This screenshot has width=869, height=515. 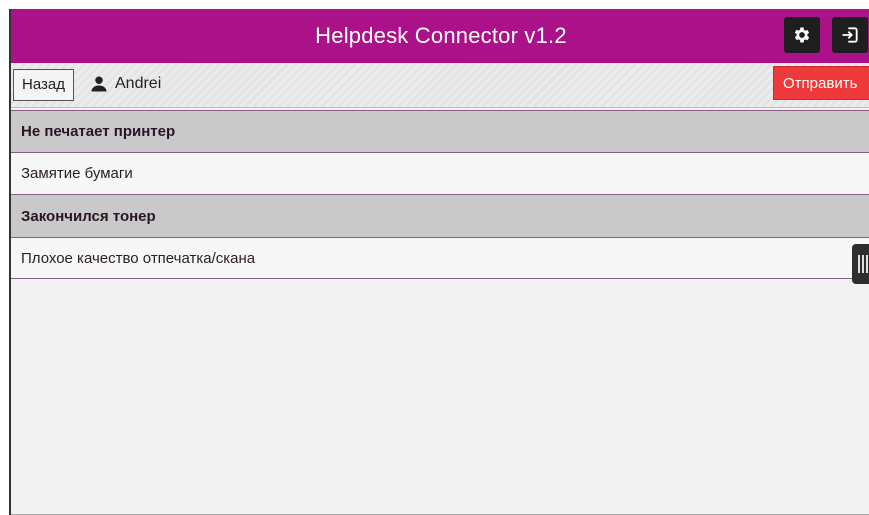 I want to click on list-item: Плохое качество отпечатка/скана, so click(x=440, y=258).